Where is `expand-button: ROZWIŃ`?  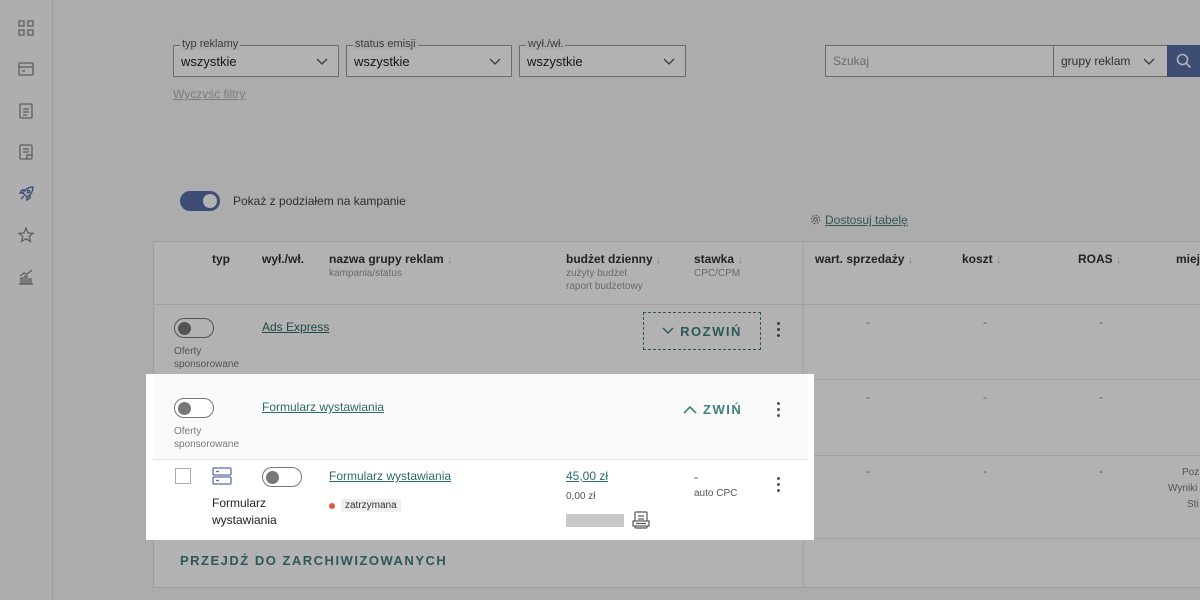
expand-button: ROZWIŃ is located at coordinates (702, 331).